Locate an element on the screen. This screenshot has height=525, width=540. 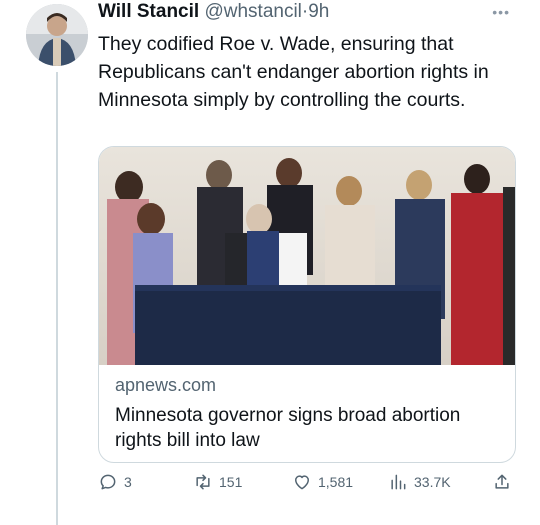
views-button: 33.7K is located at coordinates (419, 482).